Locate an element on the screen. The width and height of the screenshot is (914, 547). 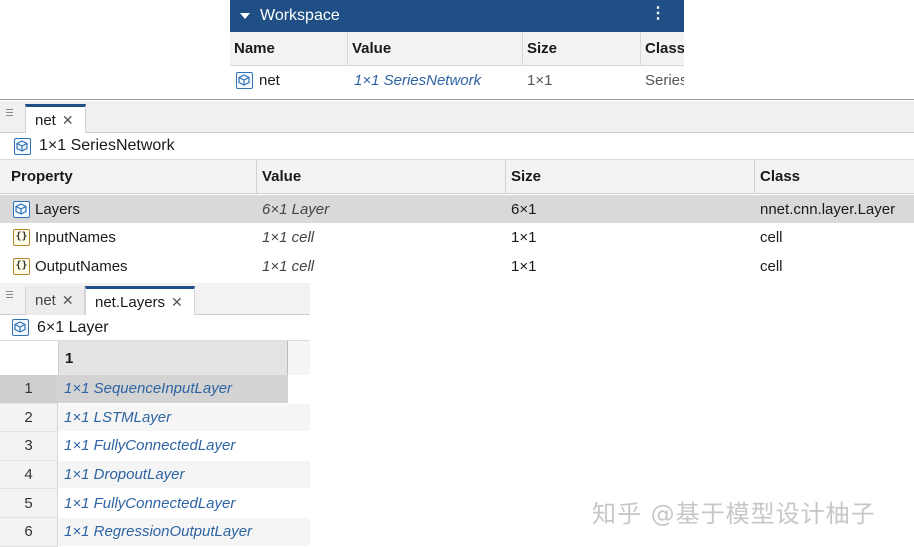
row-index: 3 is located at coordinates (29, 446).